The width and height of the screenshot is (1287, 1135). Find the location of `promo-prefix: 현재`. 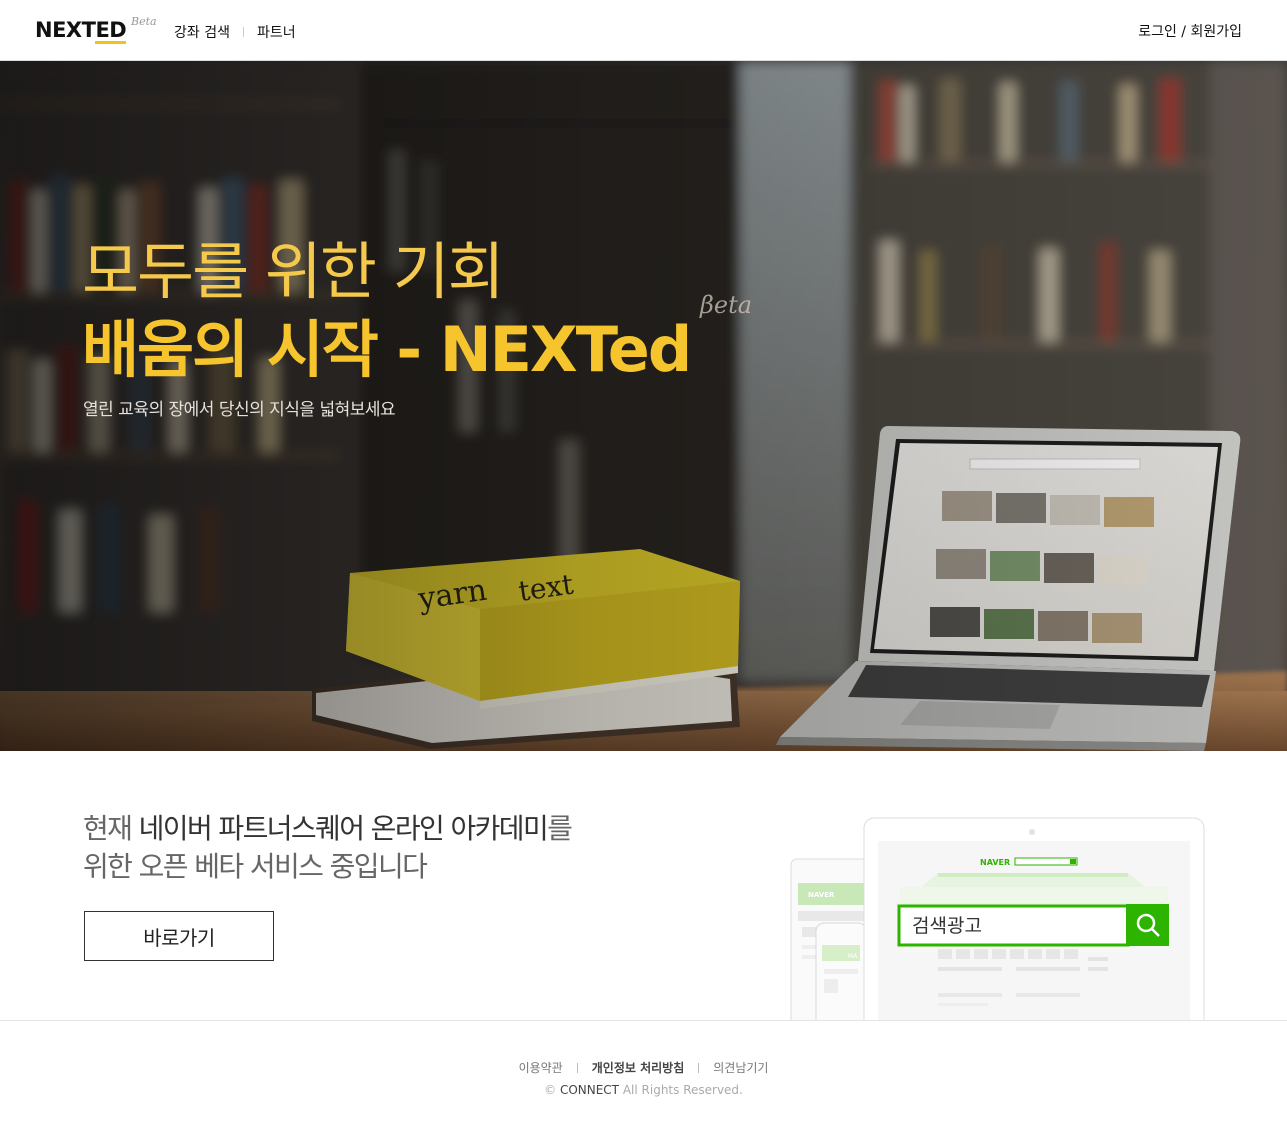

promo-prefix: 현재 is located at coordinates (108, 828).